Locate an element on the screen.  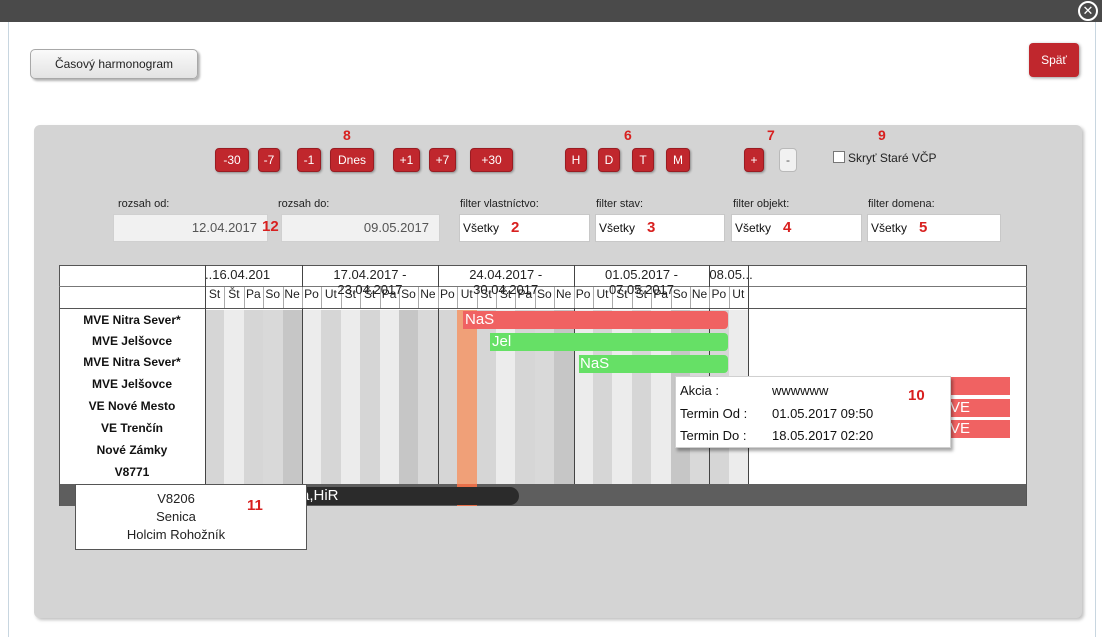
filter-domain-select: Všetky is located at coordinates (934, 228).